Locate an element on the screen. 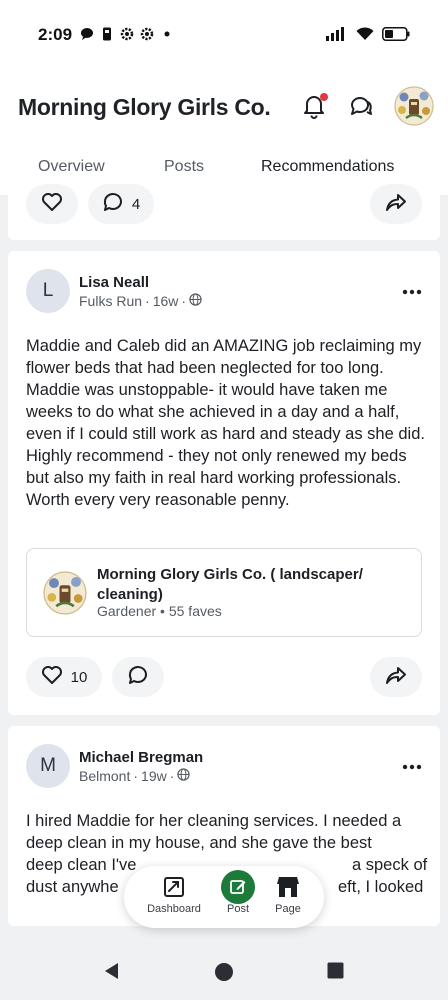 This screenshot has height=1000, width=448. page-title: Morning Glory Girls Co. is located at coordinates (144, 107).